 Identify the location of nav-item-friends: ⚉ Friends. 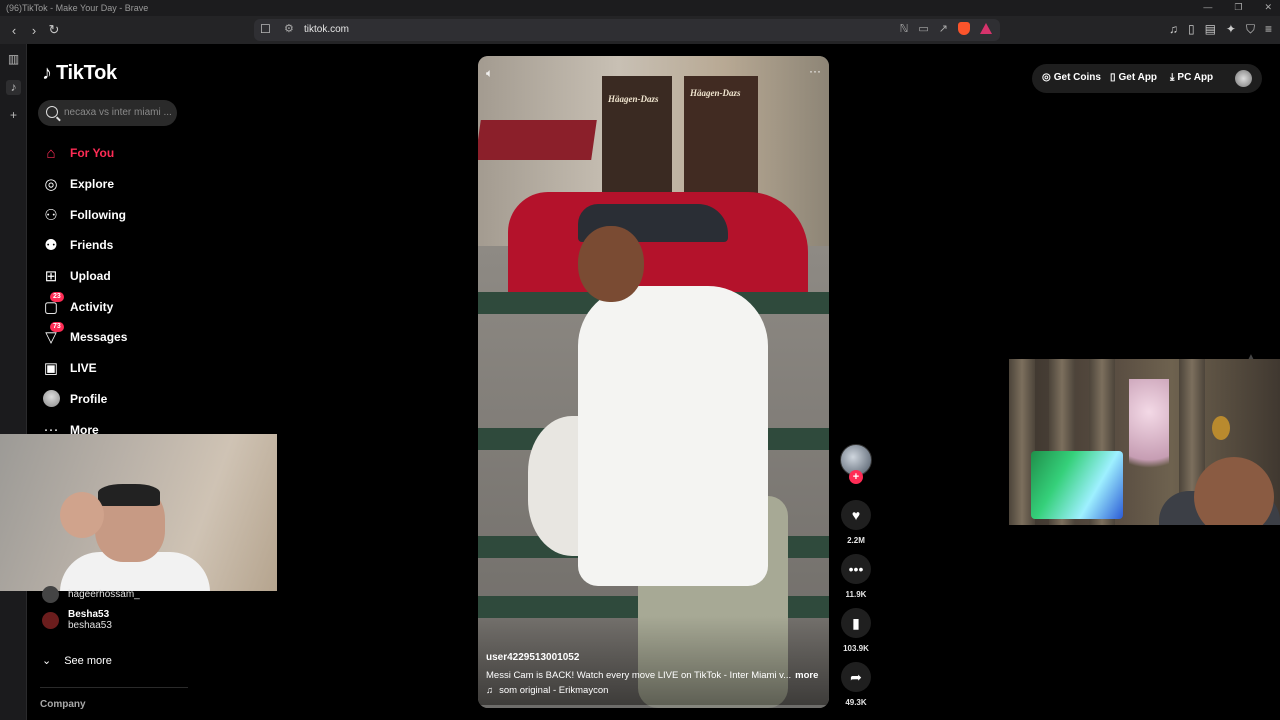
(84, 245).